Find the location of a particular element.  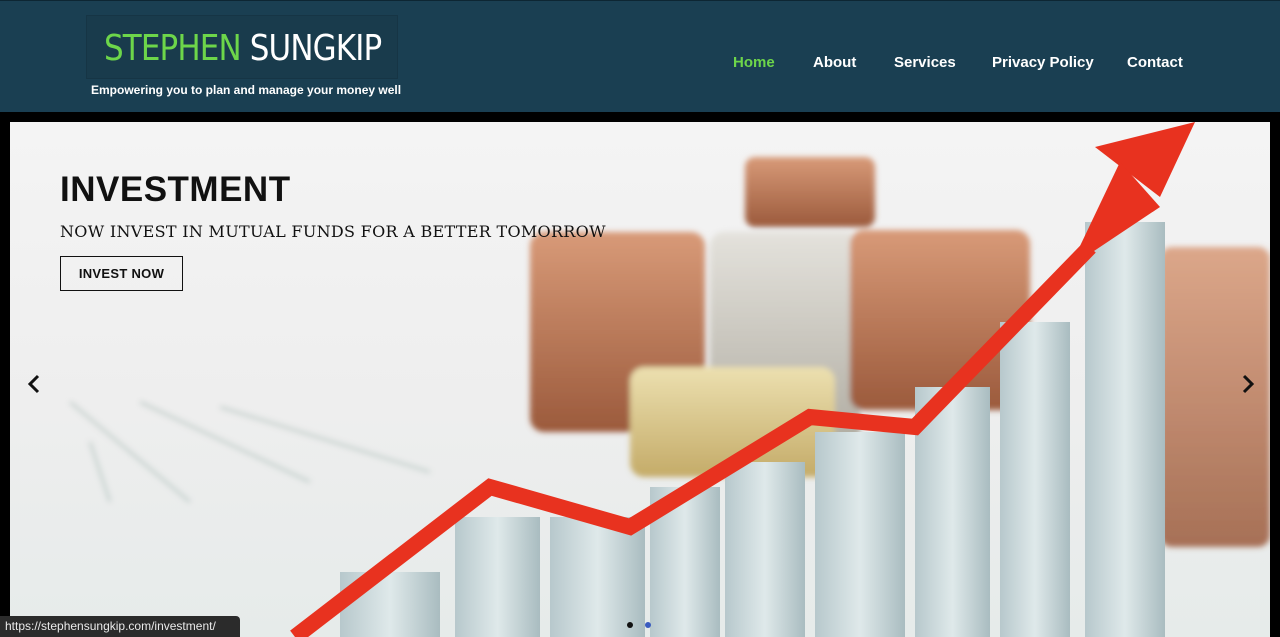

slider-prev-button is located at coordinates (34, 384).